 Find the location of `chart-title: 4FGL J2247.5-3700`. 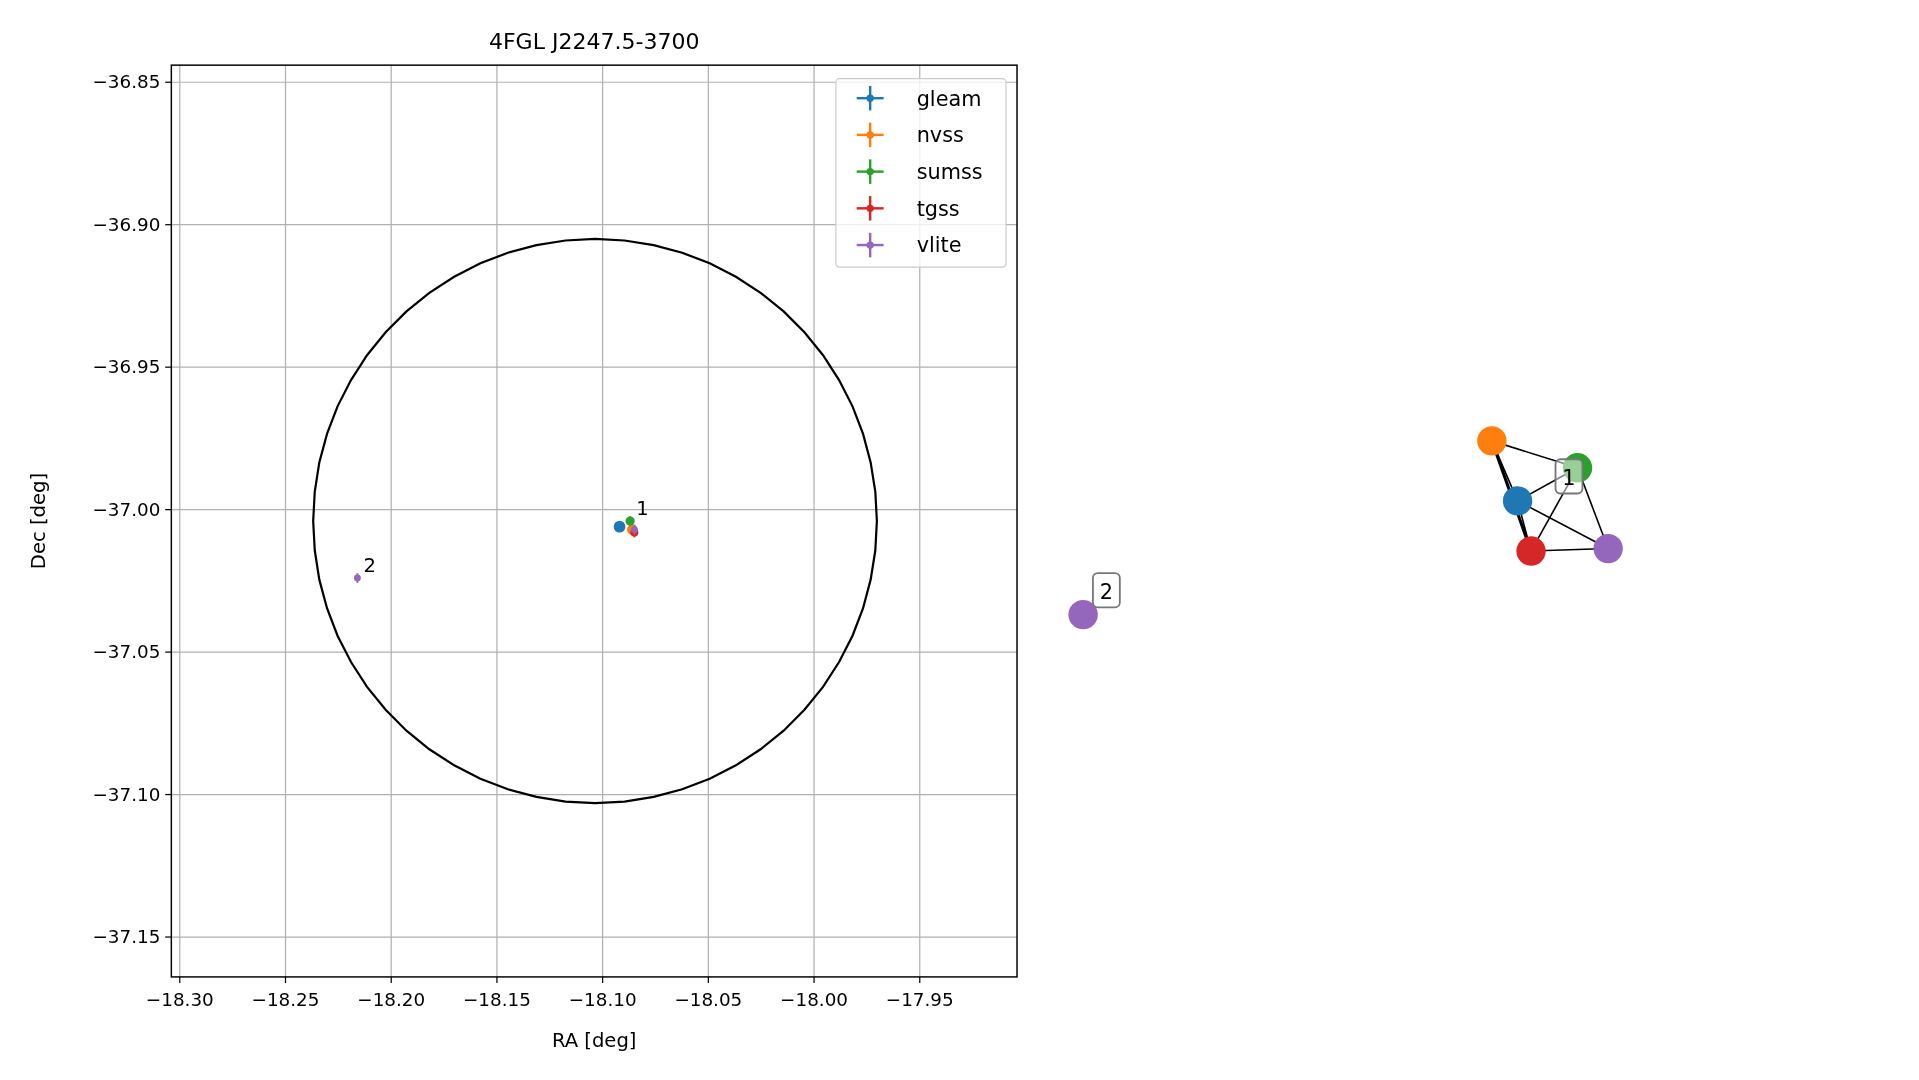

chart-title: 4FGL J2247.5-3700 is located at coordinates (594, 42).